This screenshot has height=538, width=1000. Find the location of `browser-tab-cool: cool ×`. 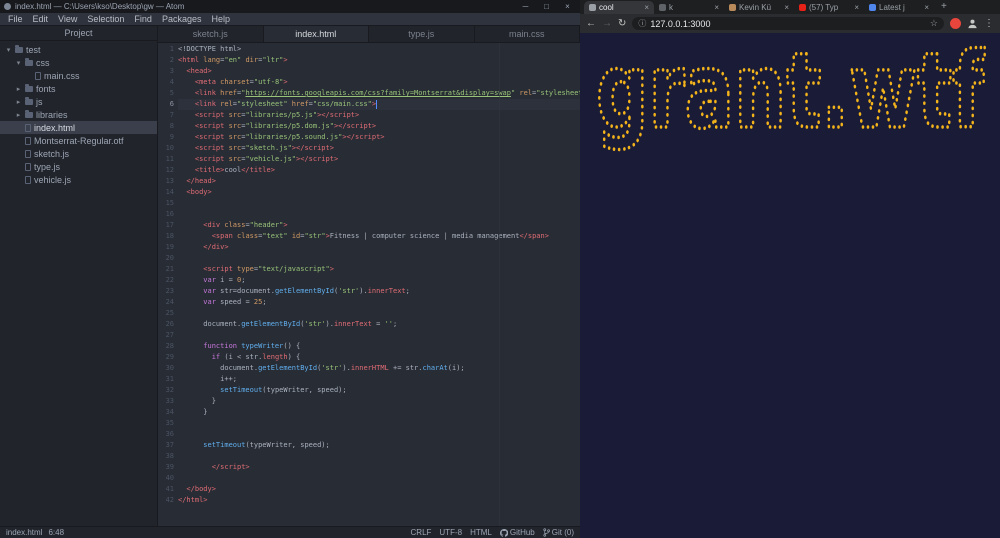

browser-tab-cool: cool × is located at coordinates (619, 7).